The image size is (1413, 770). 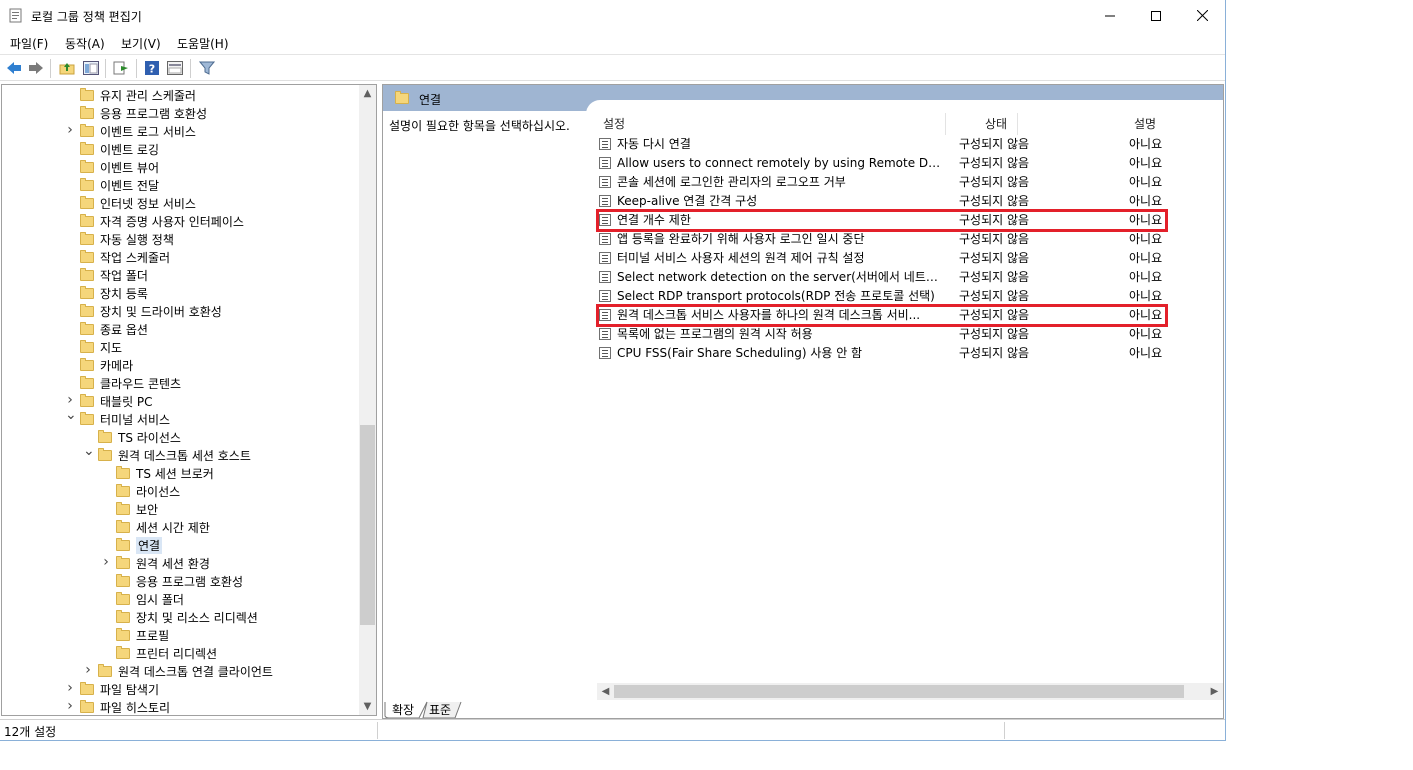 I want to click on back-button, so click(x=14, y=68).